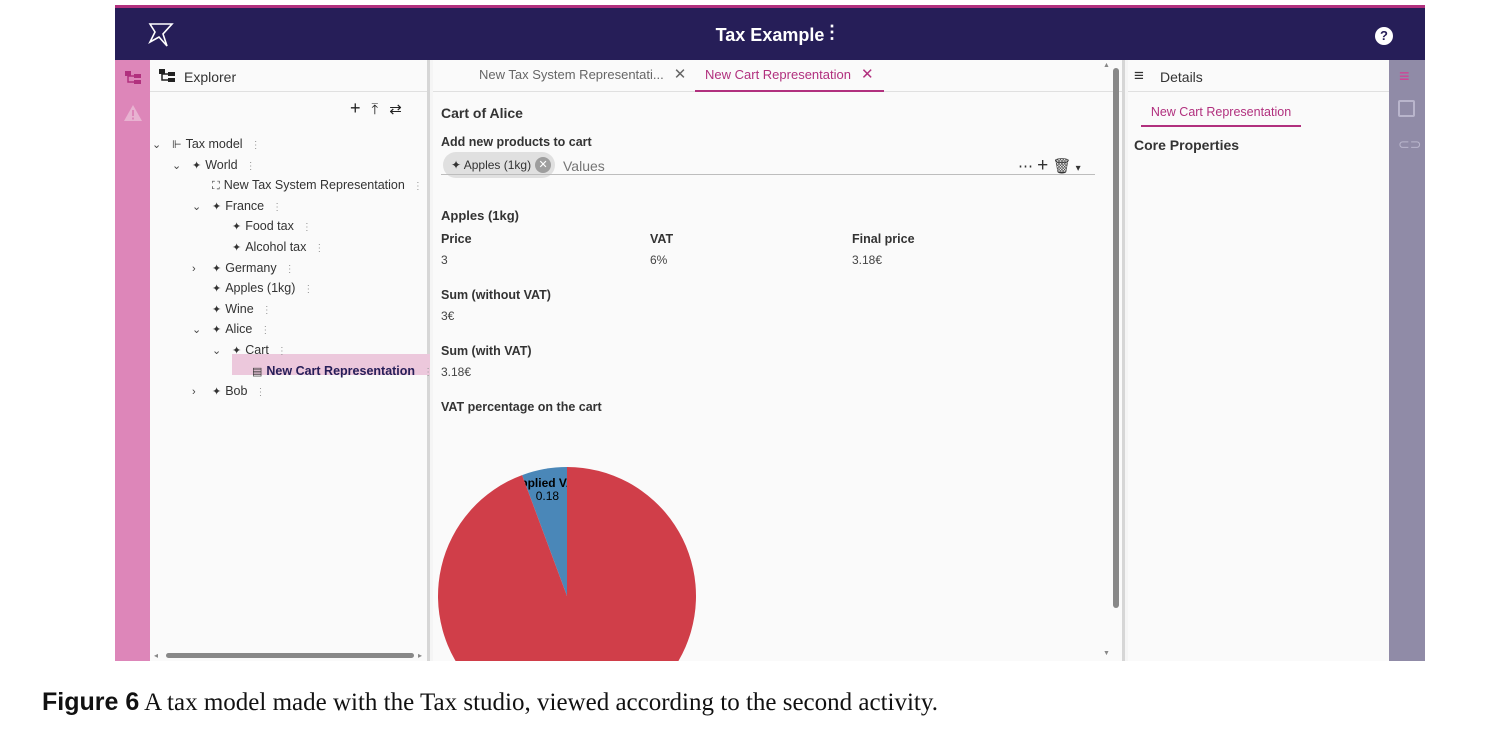 Image resolution: width=1493 pixels, height=729 pixels. I want to click on tree-item: ✦ Alcohol tax ⋮, so click(268, 247).